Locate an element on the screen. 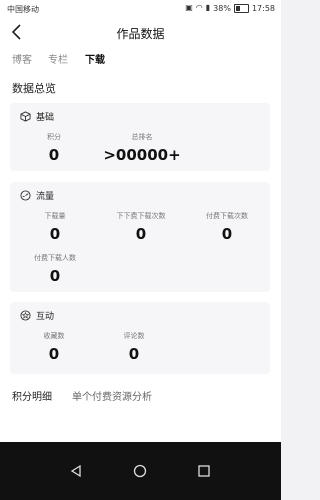  paid-resource-analysis-link: 单个付费资源分析 is located at coordinates (112, 395).